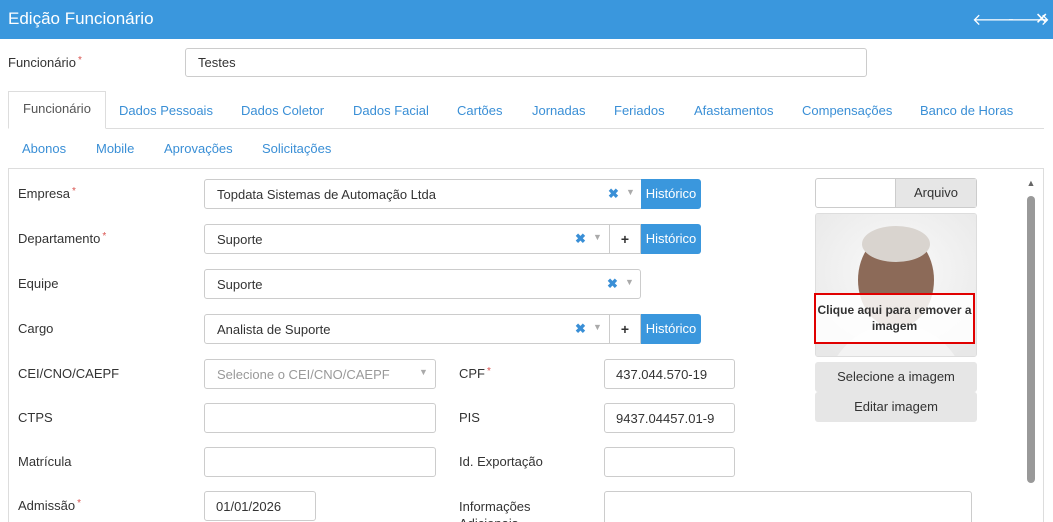 The height and width of the screenshot is (522, 1053). Describe the element at coordinates (896, 407) in the screenshot. I see `edit-image-button: Editar imagem` at that location.